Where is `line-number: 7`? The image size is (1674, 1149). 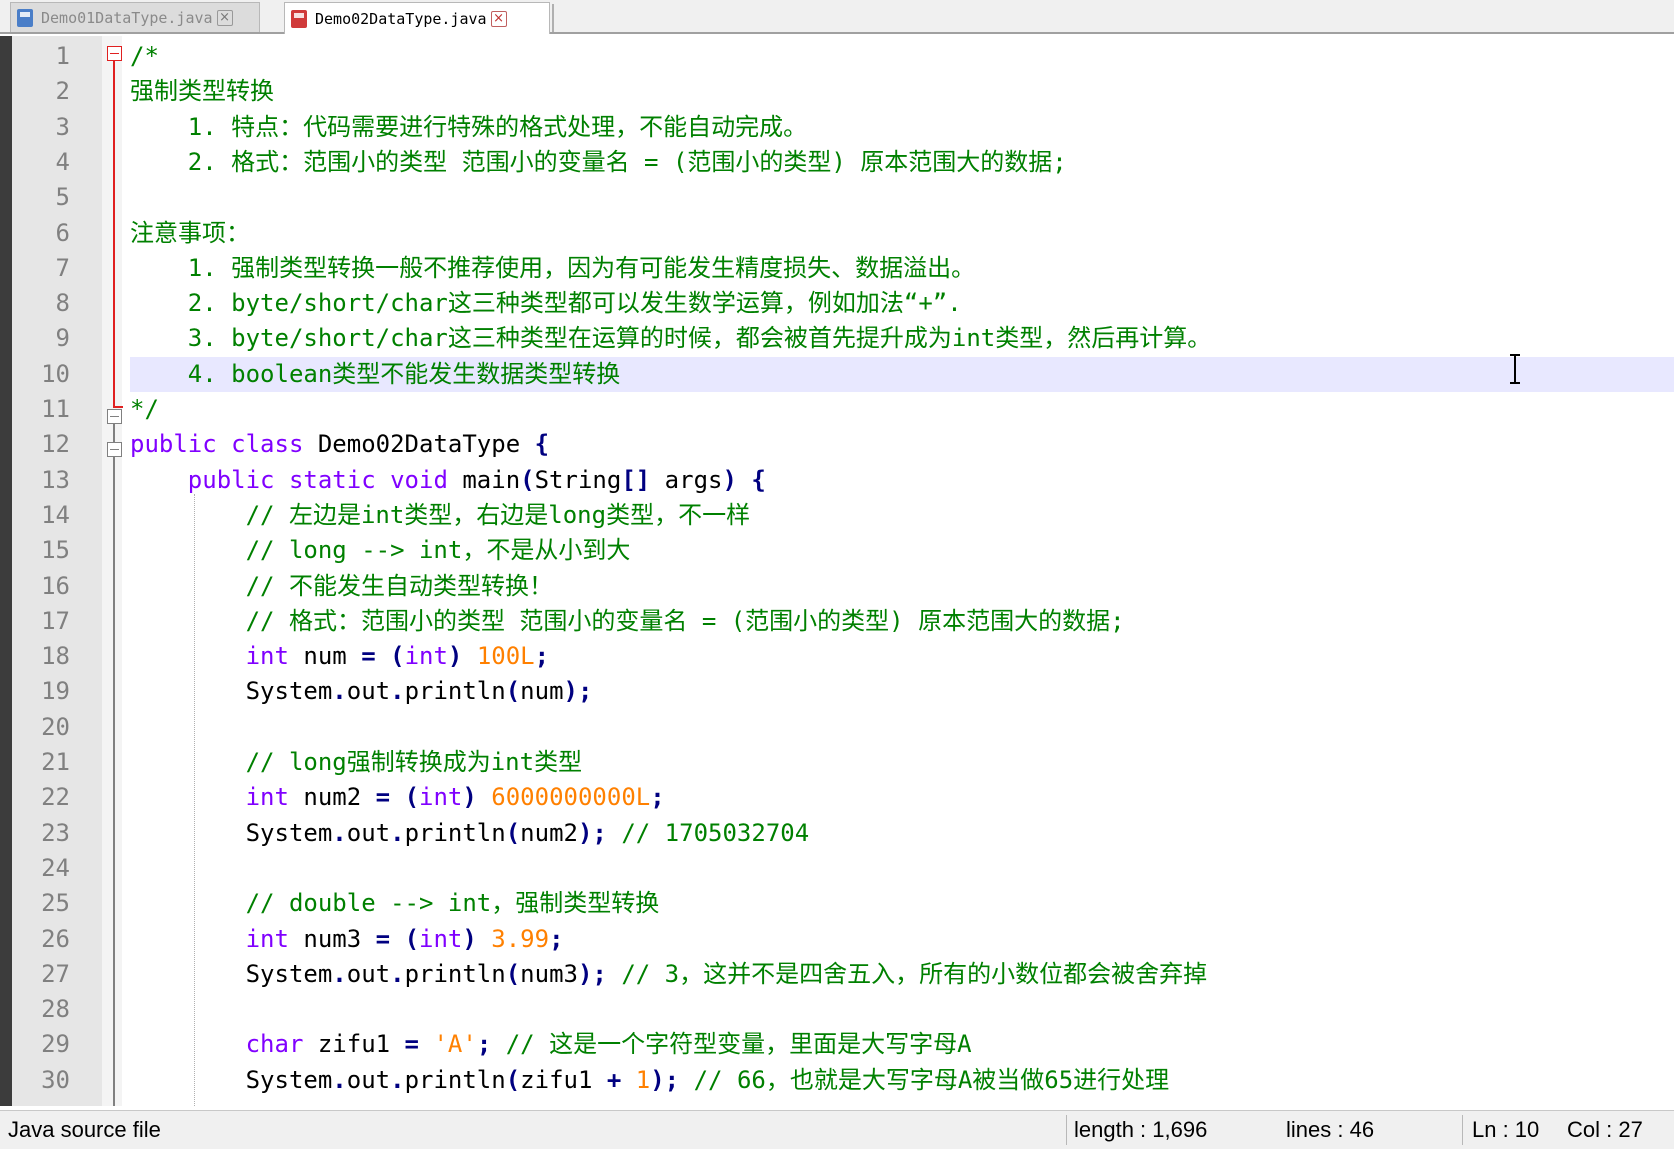
line-number: 7 is located at coordinates (62, 267).